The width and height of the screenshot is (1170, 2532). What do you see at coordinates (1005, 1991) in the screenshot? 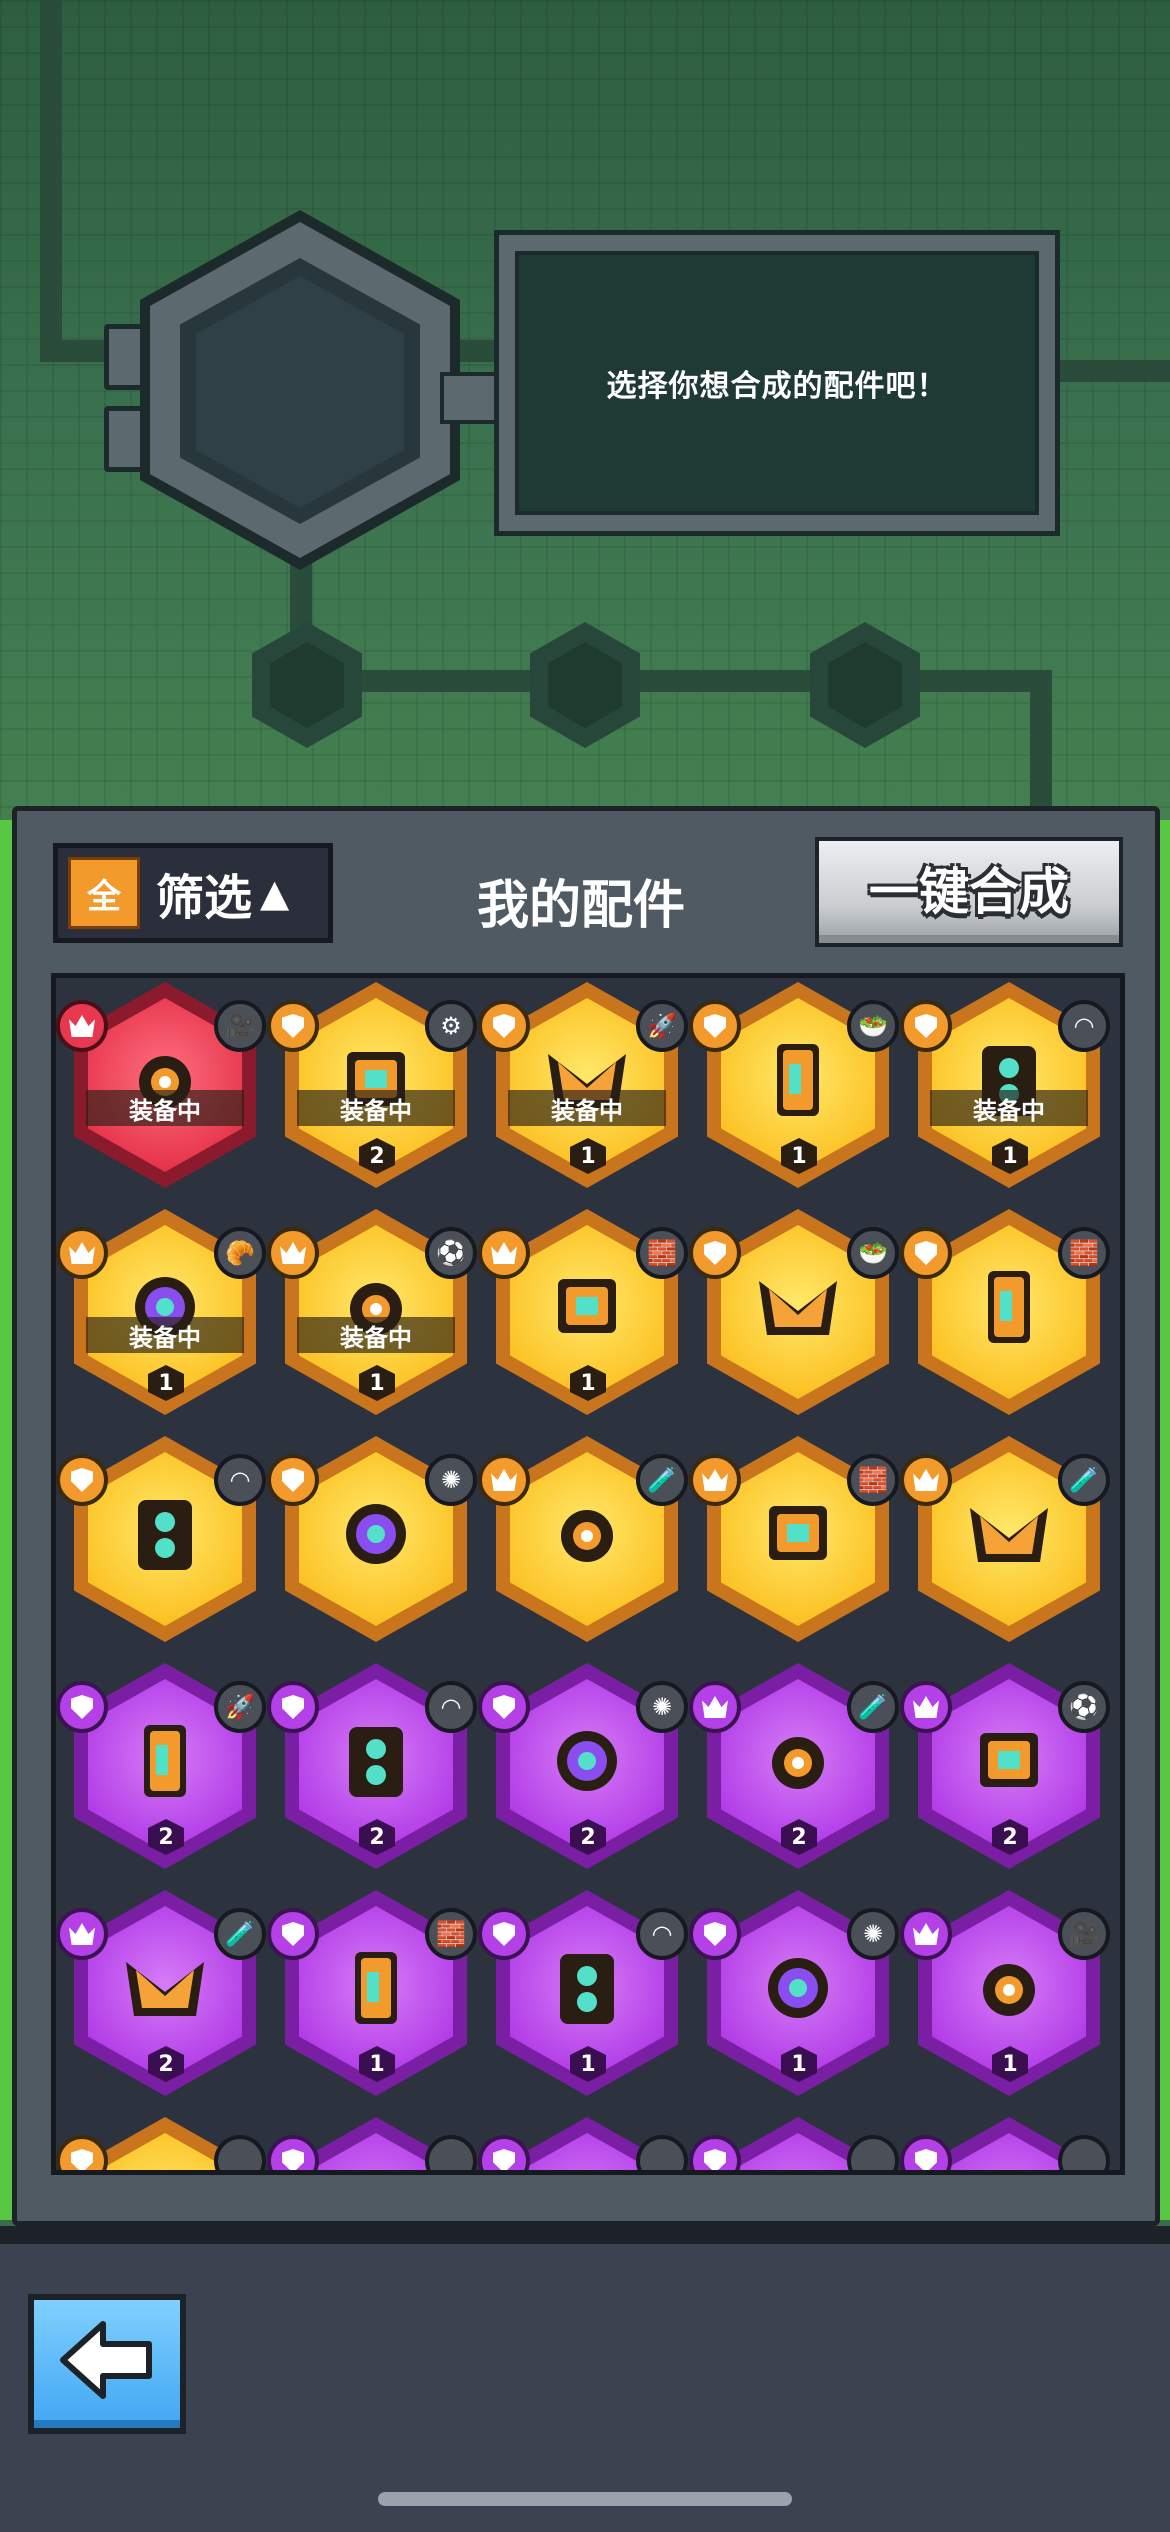
I see `part-tile: 🎥 1` at bounding box center [1005, 1991].